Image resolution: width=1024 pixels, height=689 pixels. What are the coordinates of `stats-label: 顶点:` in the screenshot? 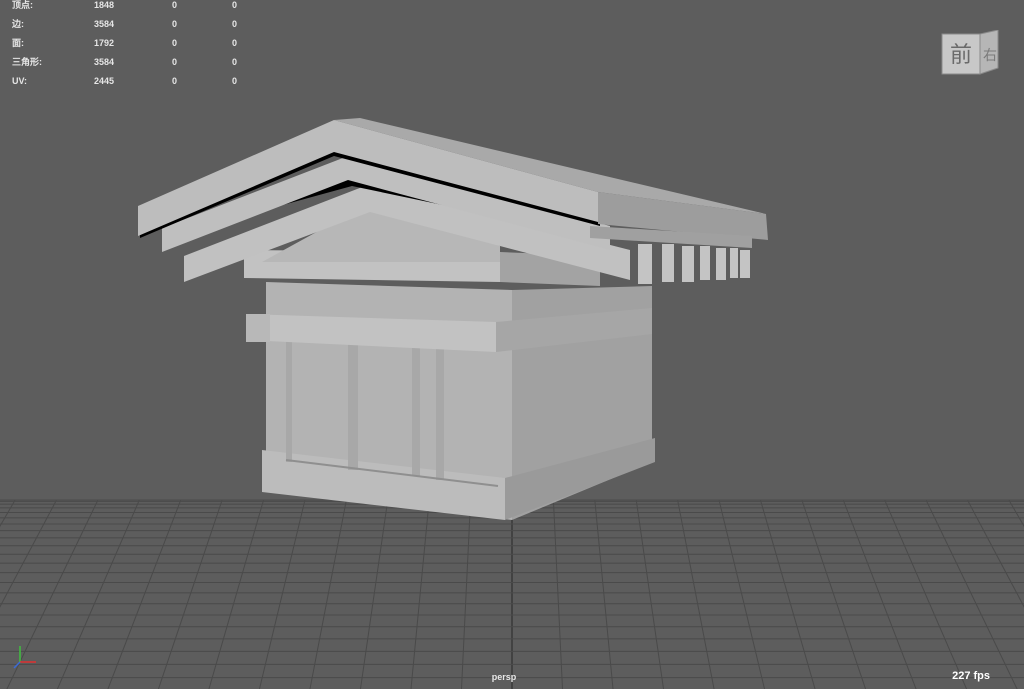 It's located at (22, 5).